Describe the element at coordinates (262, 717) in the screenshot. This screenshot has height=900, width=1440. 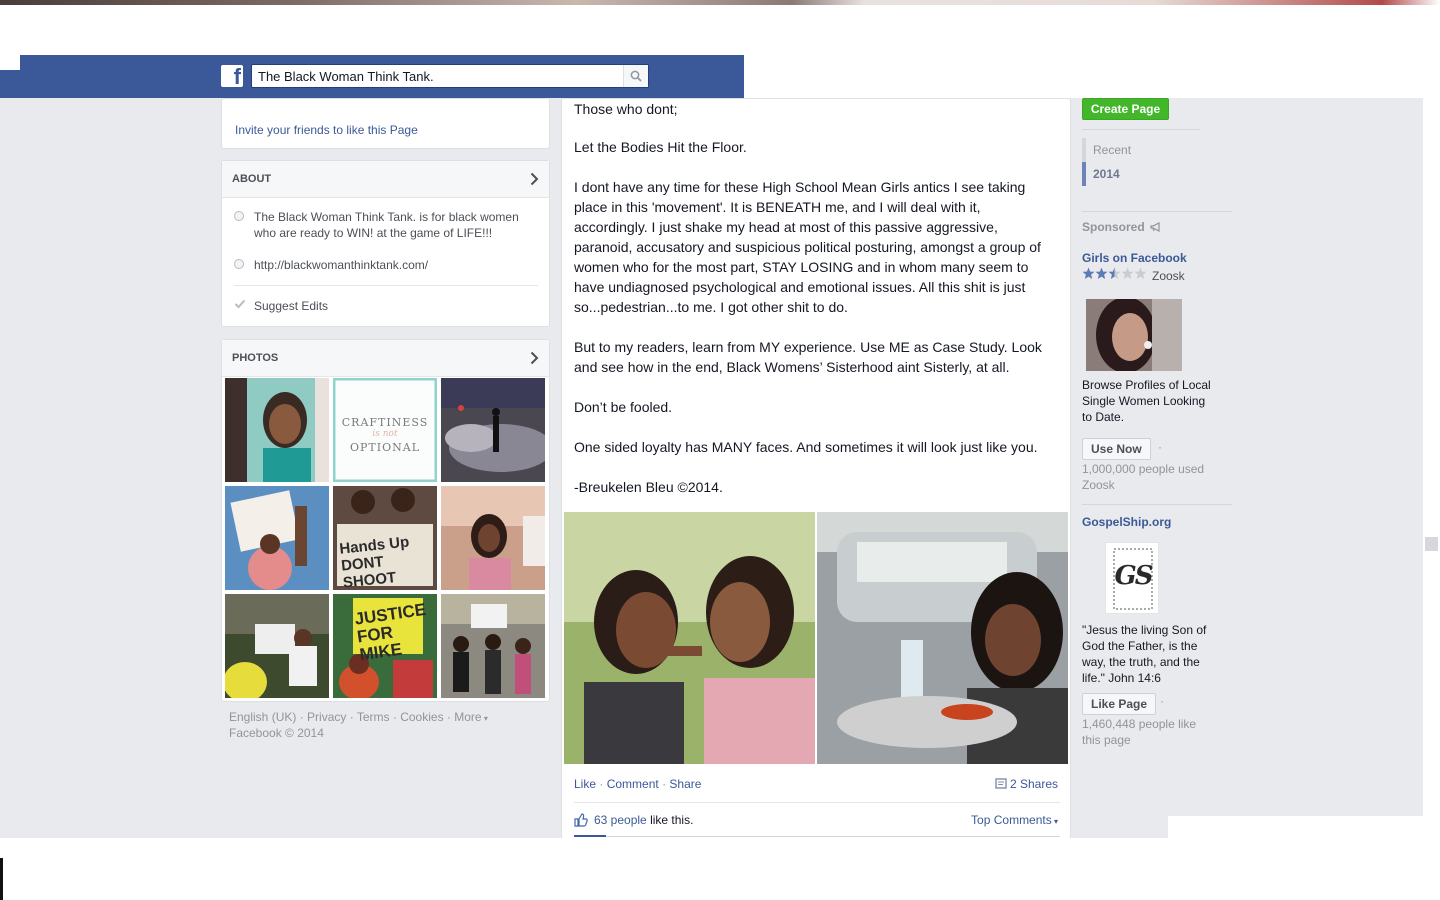
I see `footer-language-link: English (UK)` at that location.